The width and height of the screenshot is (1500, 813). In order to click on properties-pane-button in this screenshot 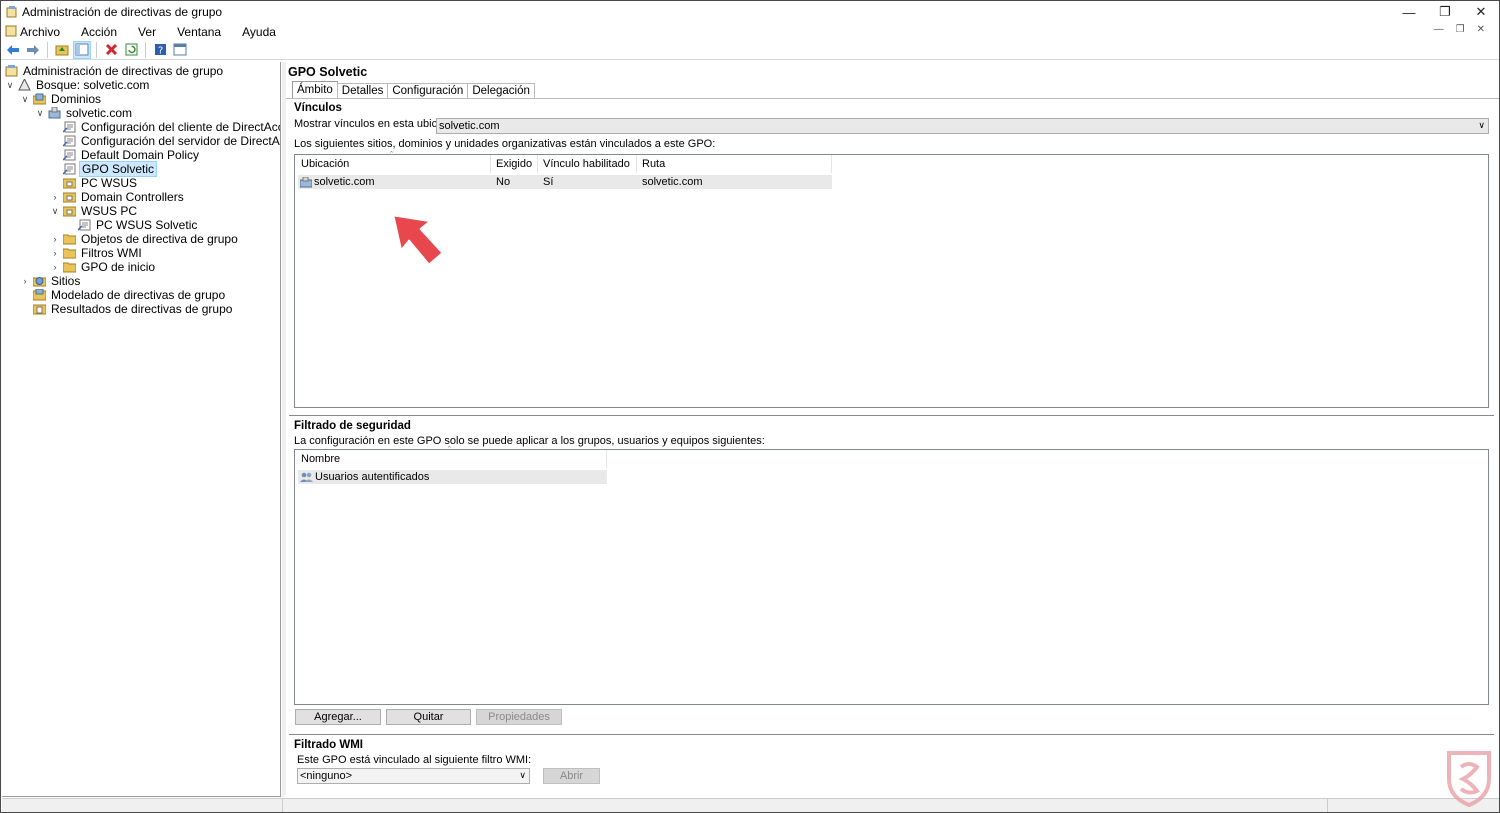, I will do `click(180, 50)`.